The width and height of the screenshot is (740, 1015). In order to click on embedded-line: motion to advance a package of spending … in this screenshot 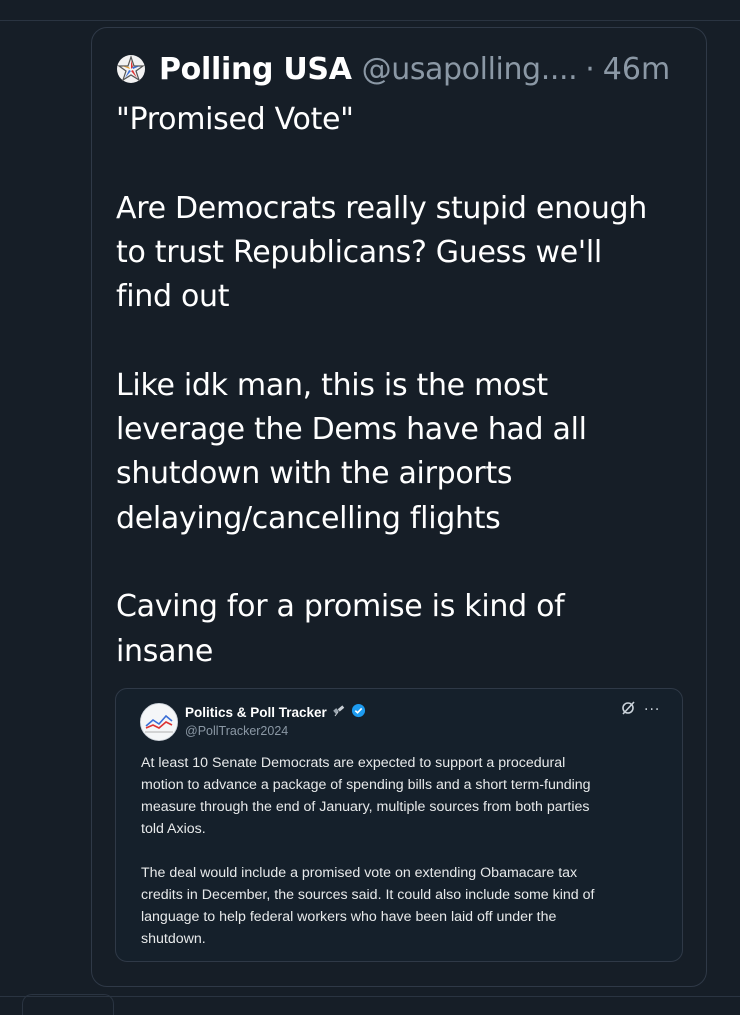, I will do `click(366, 785)`.